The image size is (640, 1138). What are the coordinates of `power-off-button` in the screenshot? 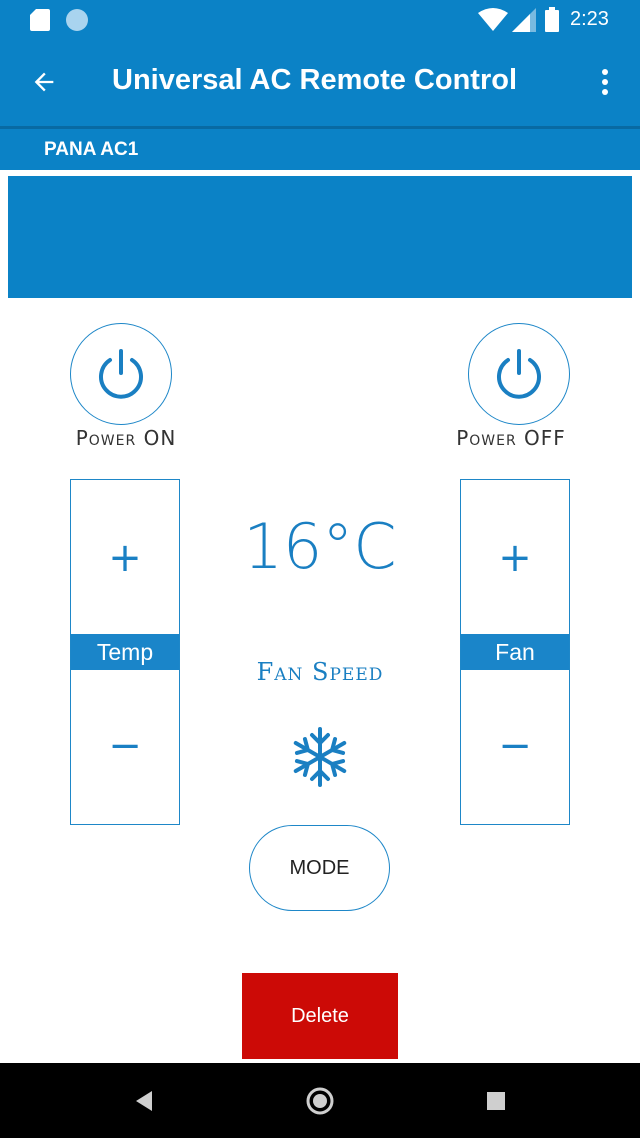 It's located at (519, 374).